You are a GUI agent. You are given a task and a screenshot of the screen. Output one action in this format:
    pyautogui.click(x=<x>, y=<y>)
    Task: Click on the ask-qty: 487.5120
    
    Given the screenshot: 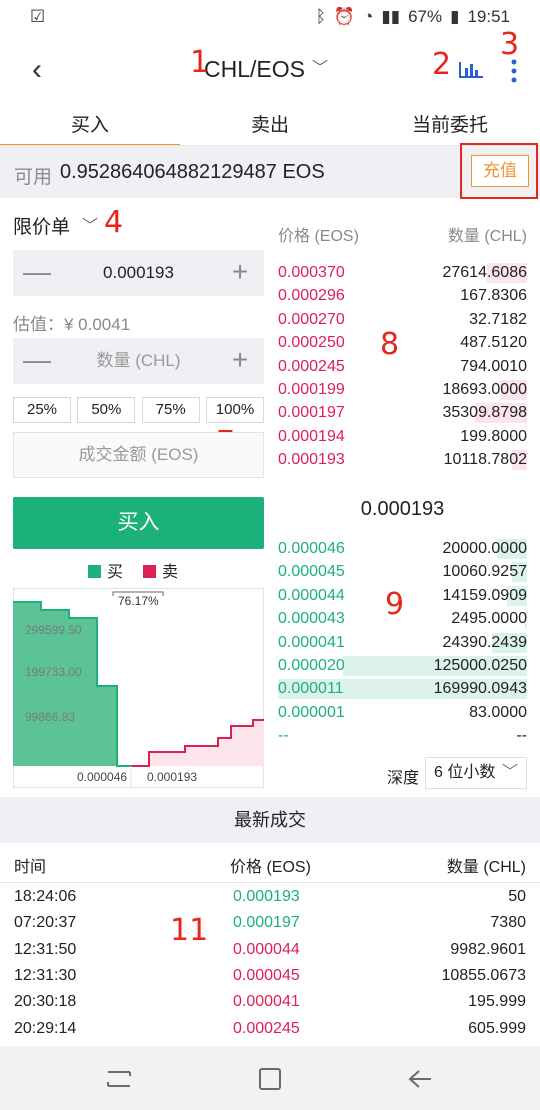 What is the action you would take?
    pyautogui.click(x=493, y=343)
    